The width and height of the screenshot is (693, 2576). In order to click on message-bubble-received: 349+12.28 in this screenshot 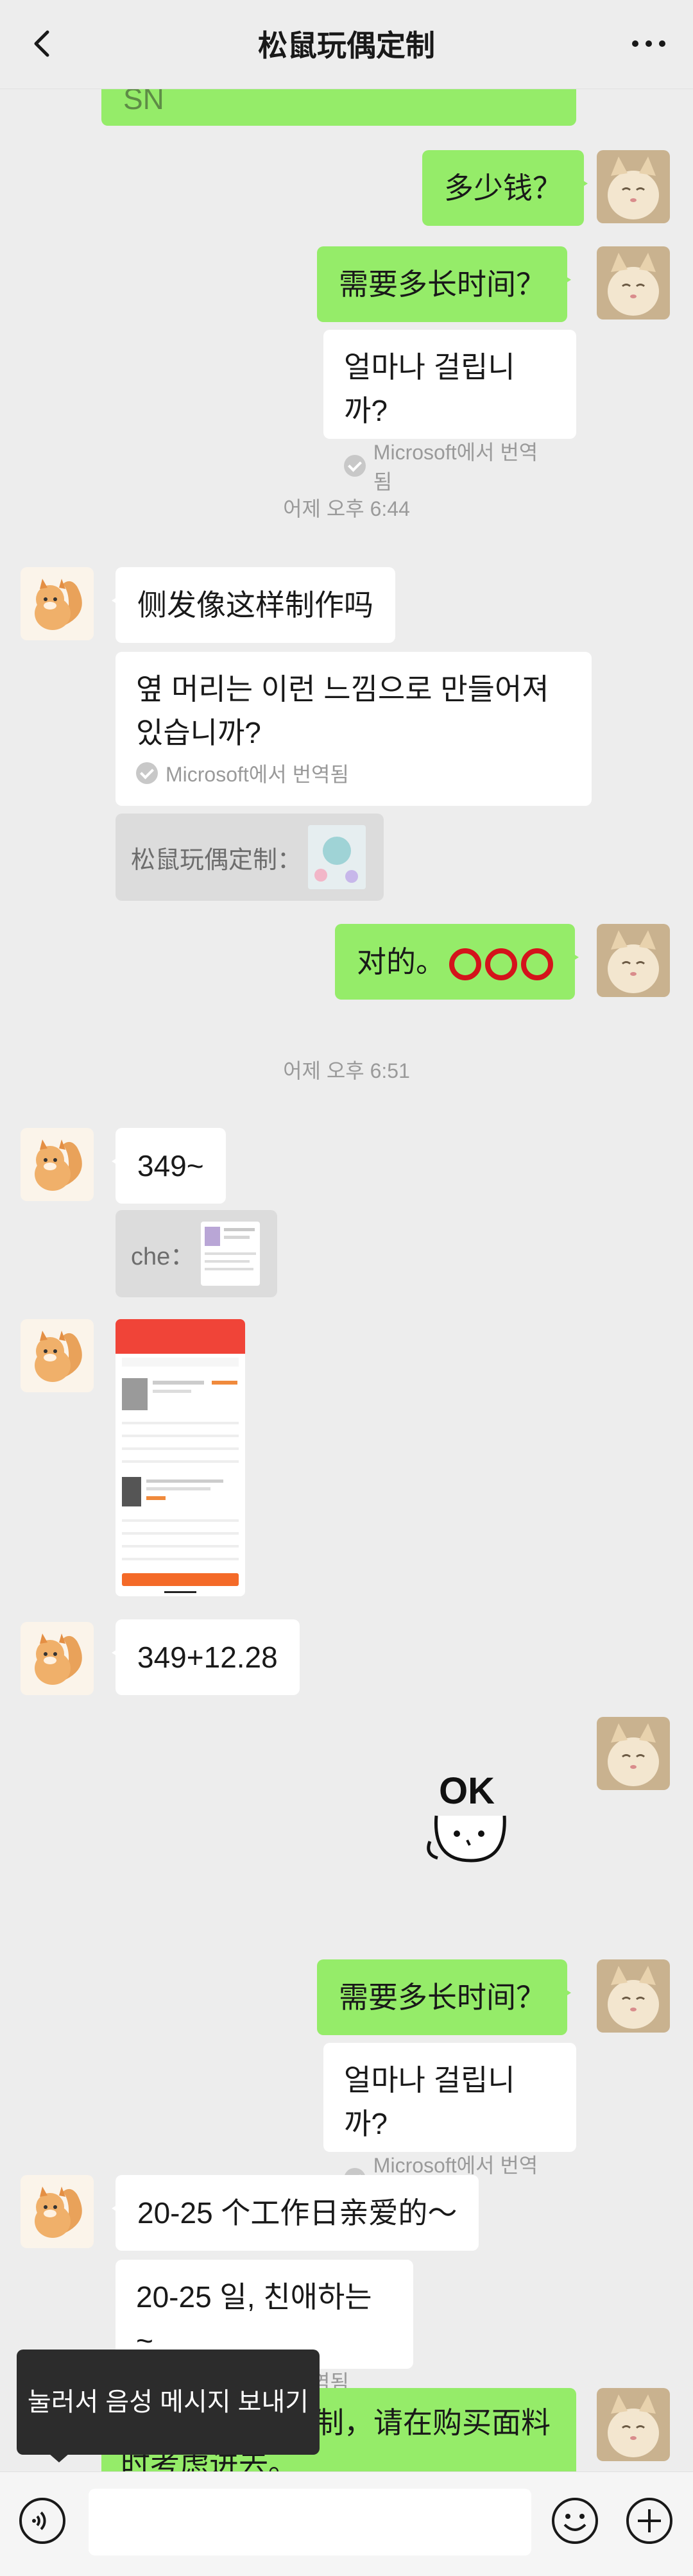, I will do `click(206, 1657)`.